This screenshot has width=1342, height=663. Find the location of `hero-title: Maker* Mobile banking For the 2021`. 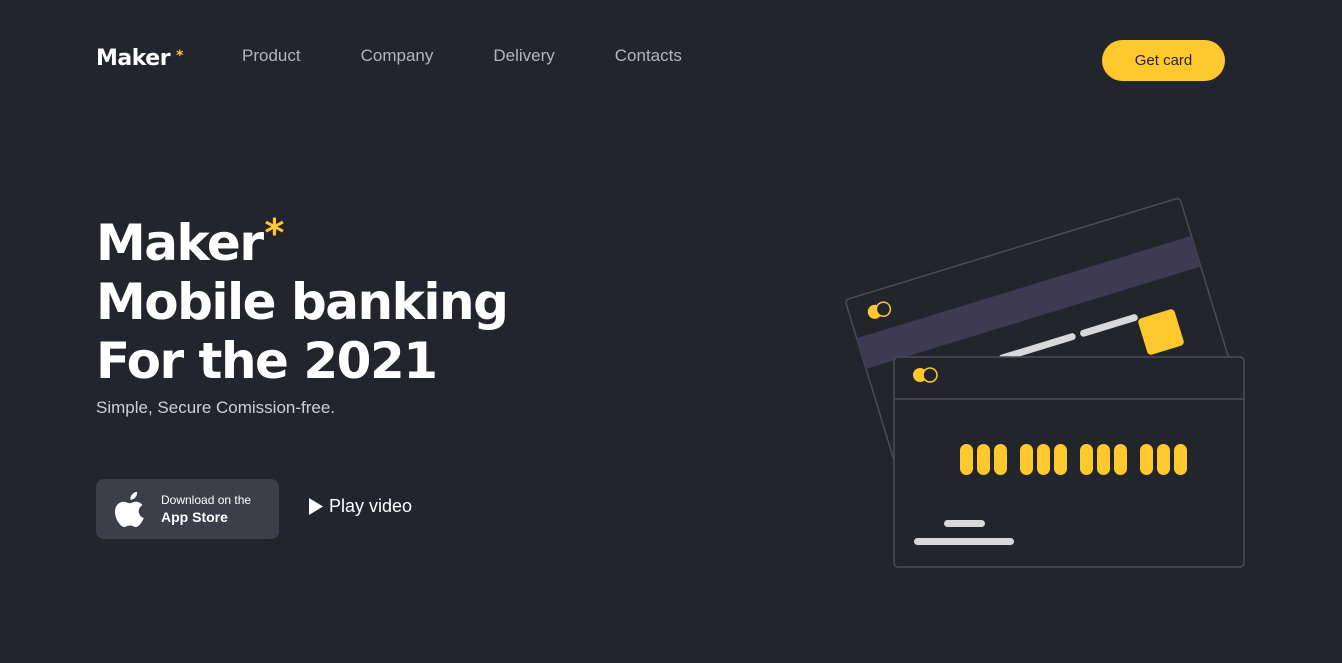

hero-title: Maker* Mobile banking For the 2021 is located at coordinates (302, 297).